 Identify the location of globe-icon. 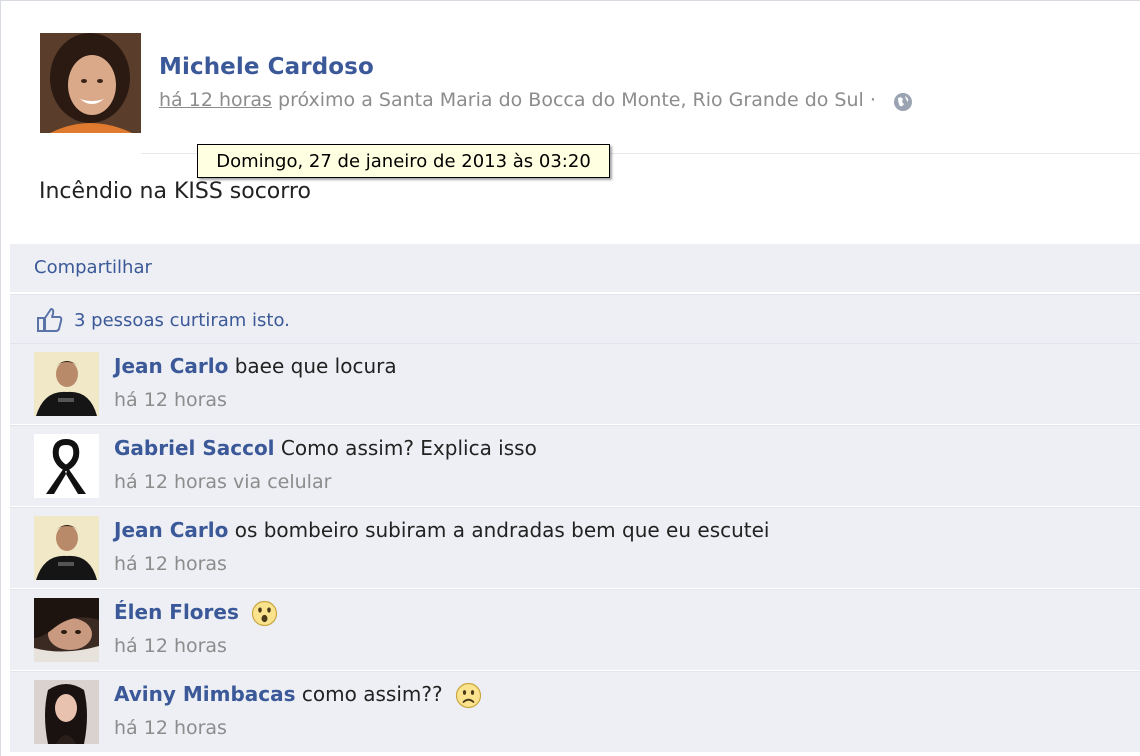
(903, 102).